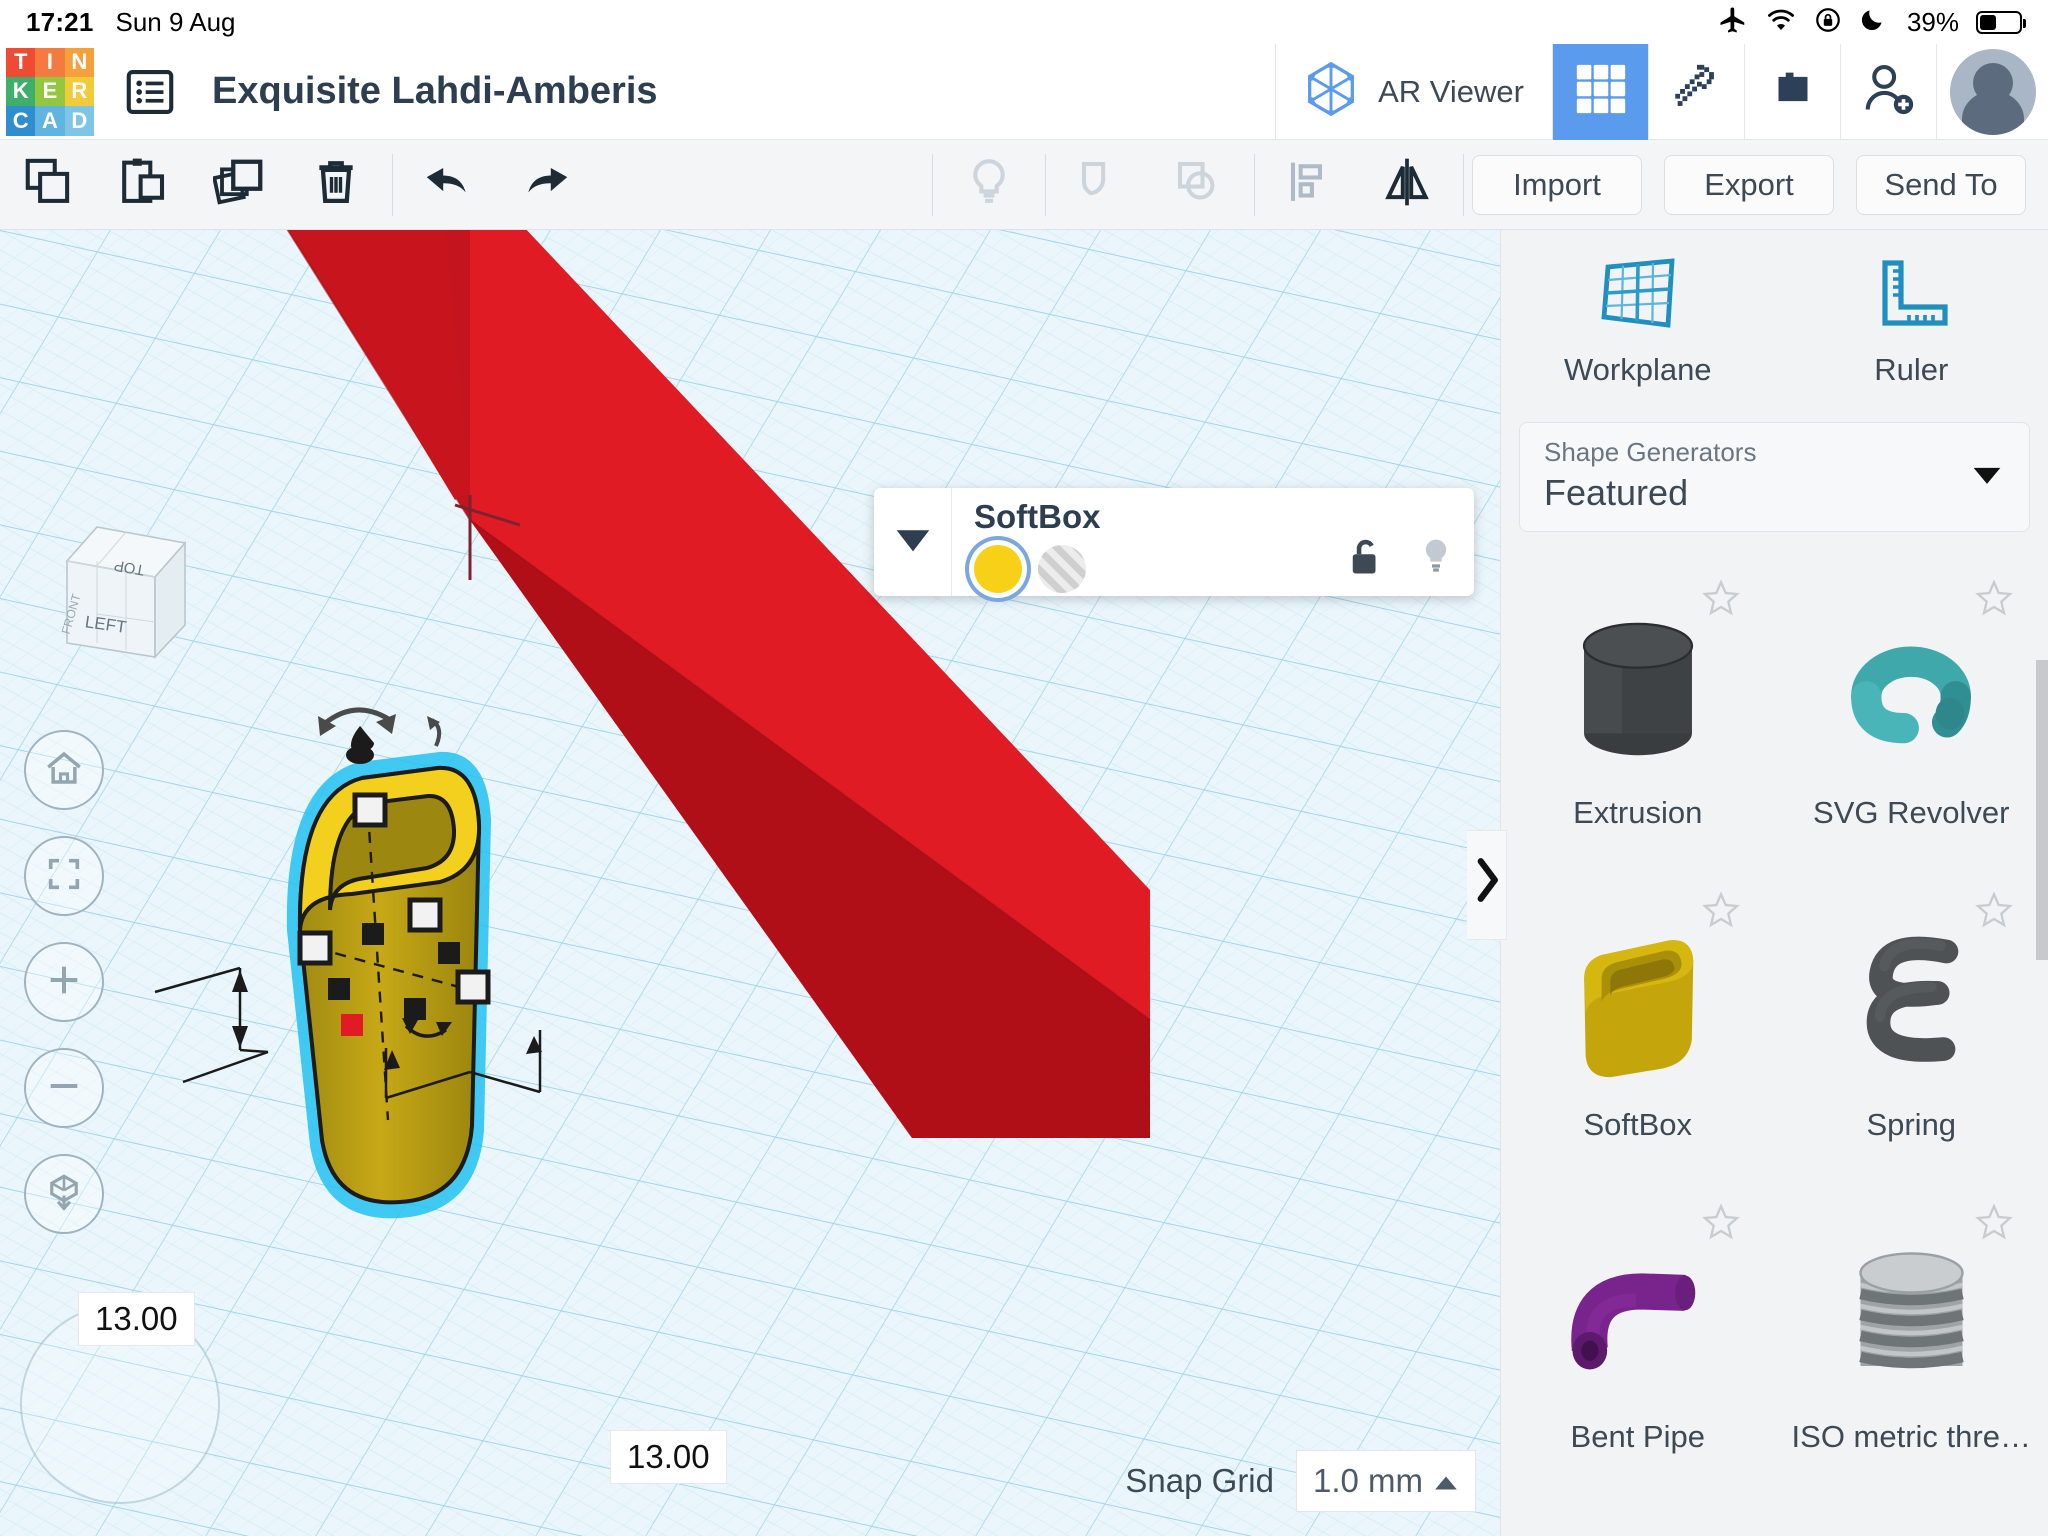 The image size is (2048, 1536). I want to click on rotation-lock-icon, so click(1828, 22).